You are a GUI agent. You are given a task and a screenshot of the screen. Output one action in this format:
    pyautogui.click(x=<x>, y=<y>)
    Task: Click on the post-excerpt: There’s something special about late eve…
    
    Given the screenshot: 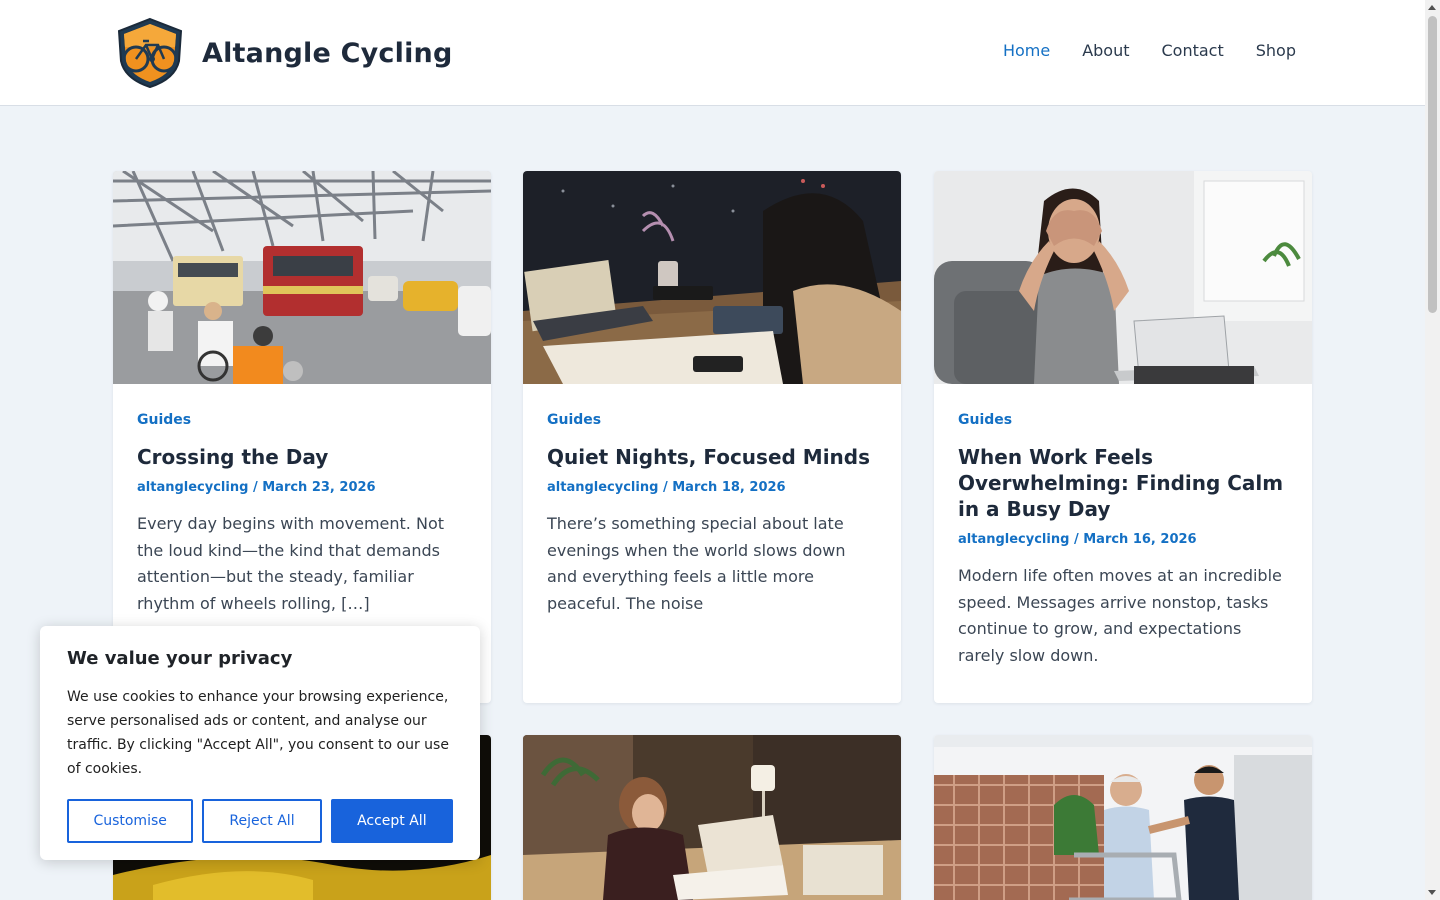 What is the action you would take?
    pyautogui.click(x=696, y=563)
    